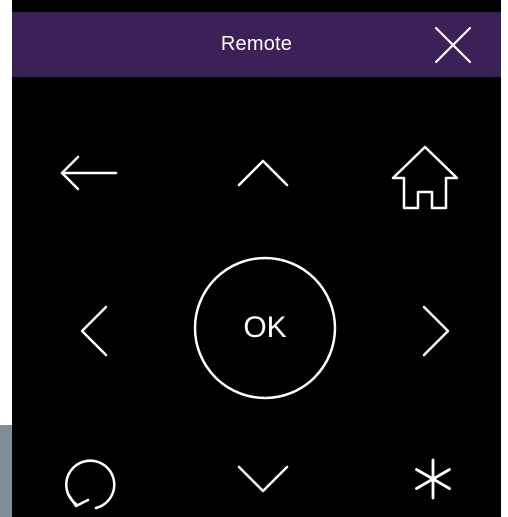 This screenshot has height=517, width=508. I want to click on up-button, so click(263, 173).